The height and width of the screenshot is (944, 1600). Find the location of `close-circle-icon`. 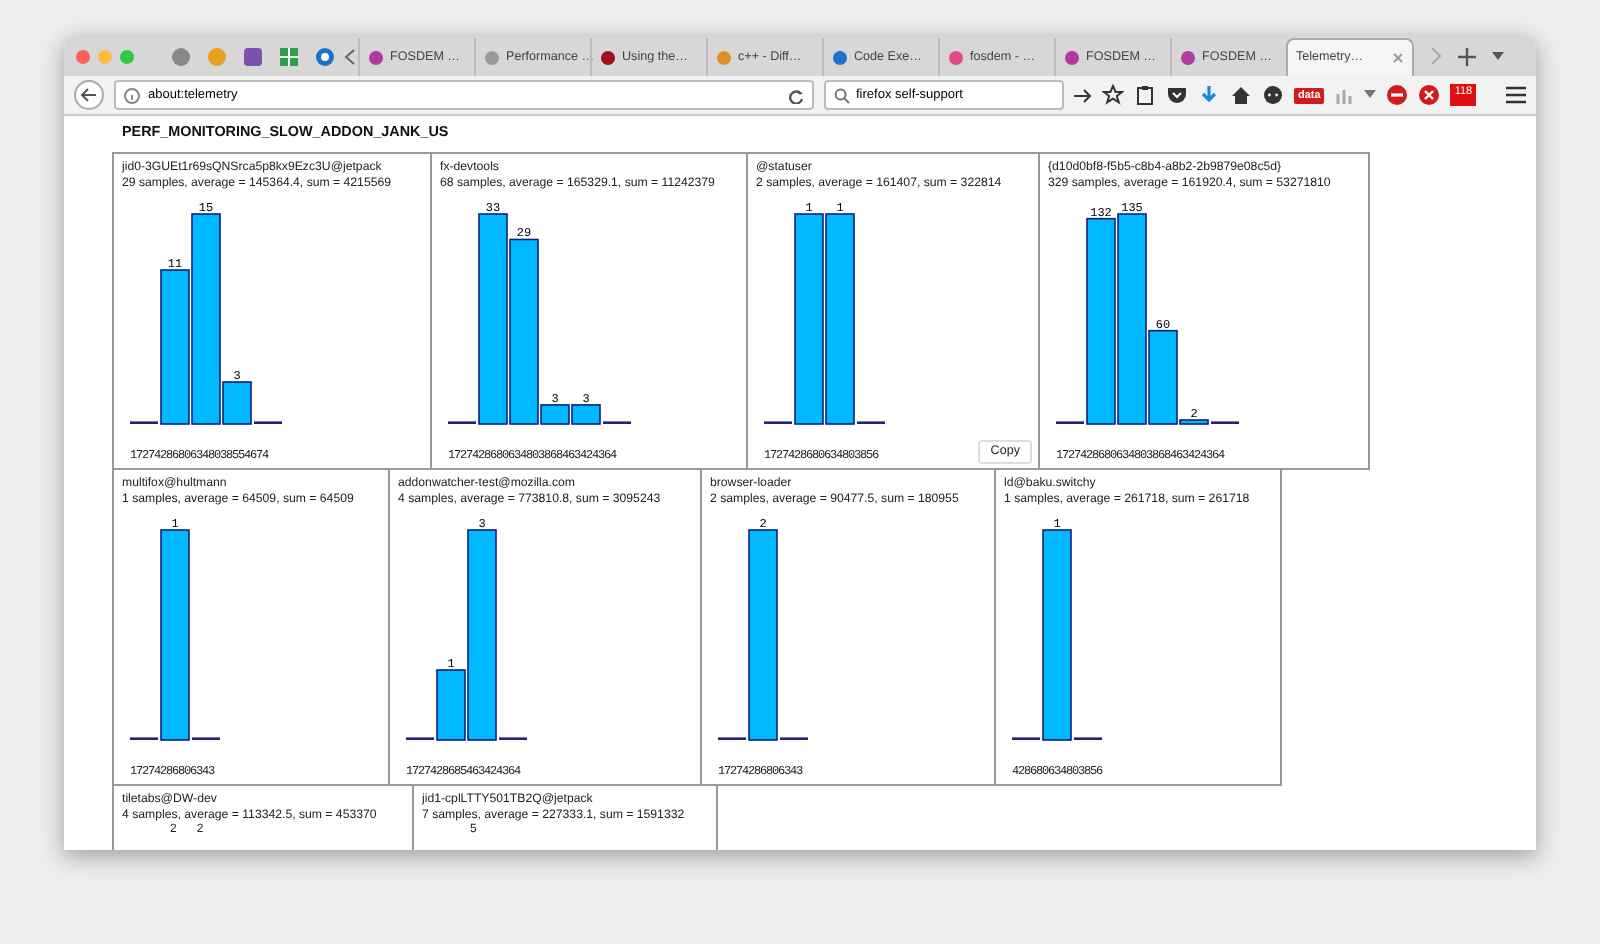

close-circle-icon is located at coordinates (1429, 95).